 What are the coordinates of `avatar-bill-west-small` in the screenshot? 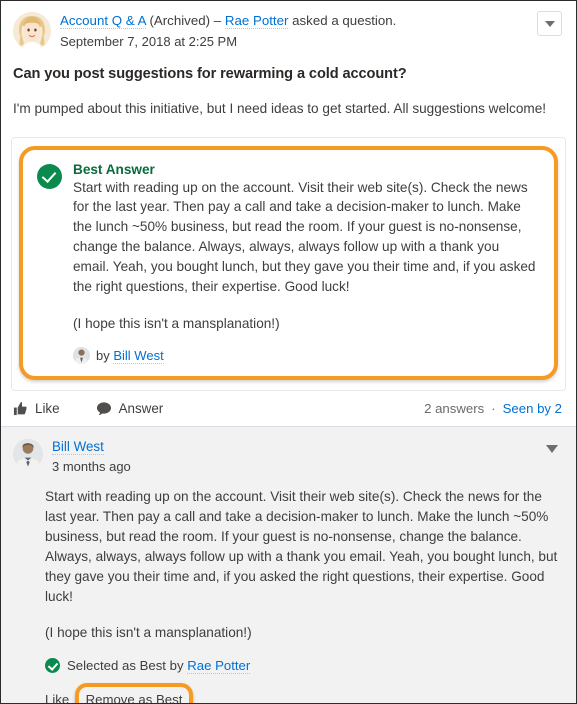 It's located at (81, 356).